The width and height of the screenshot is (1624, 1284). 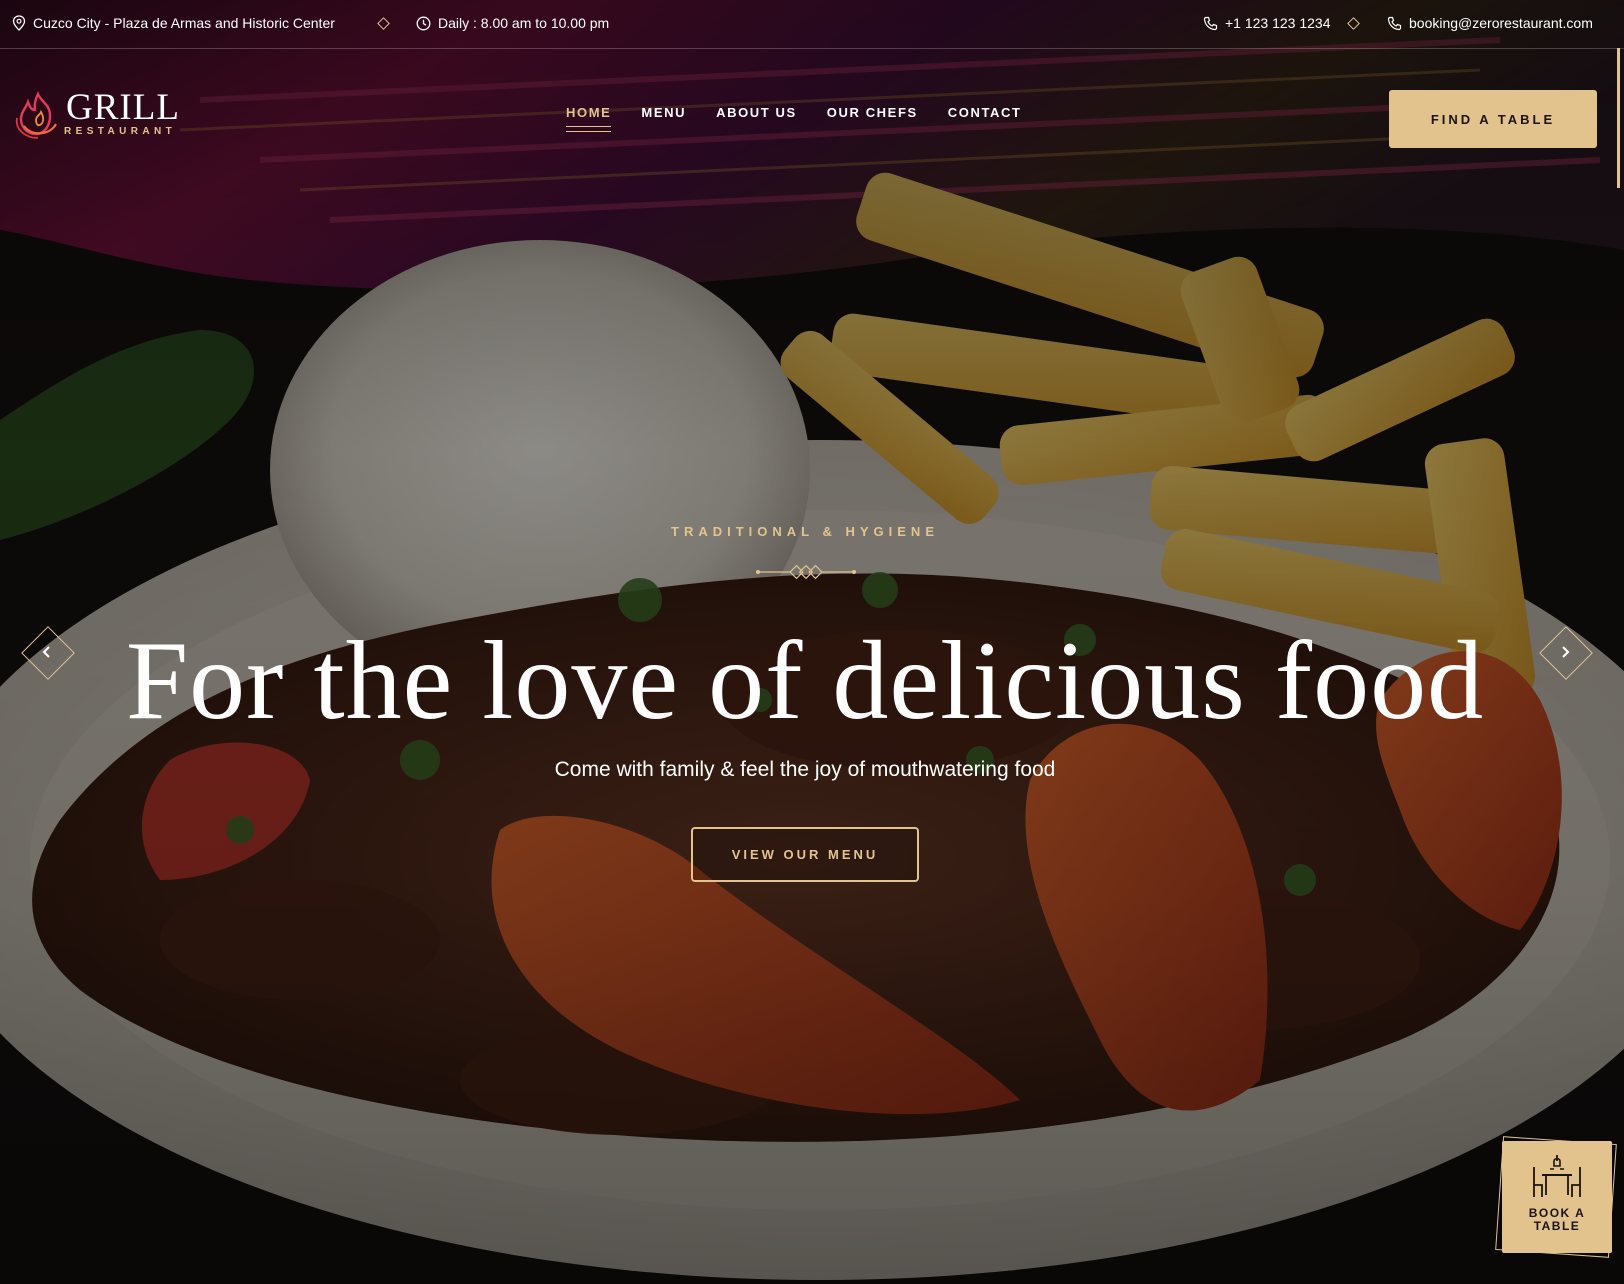 I want to click on clock-icon, so click(x=423, y=23).